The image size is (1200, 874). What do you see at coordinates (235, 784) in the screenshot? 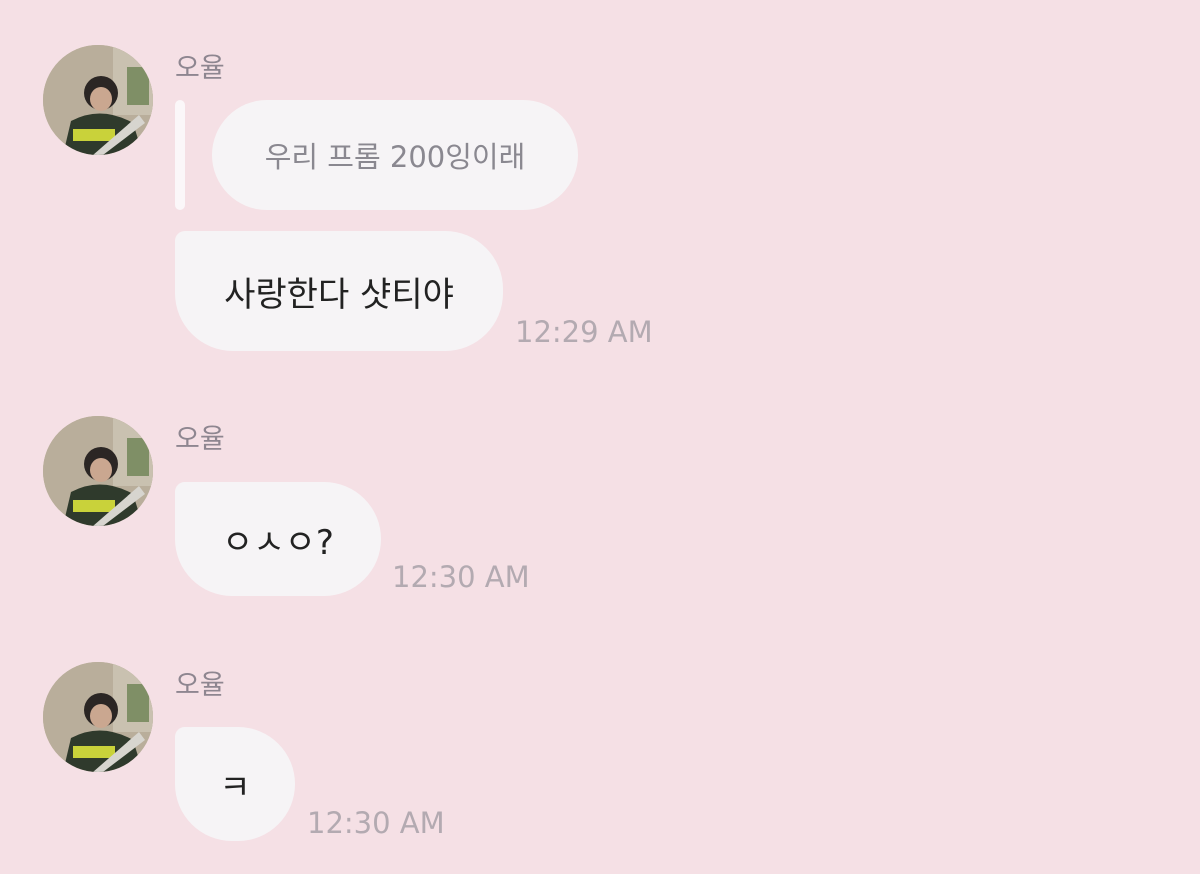
I see `message-bubble: ㅋ` at bounding box center [235, 784].